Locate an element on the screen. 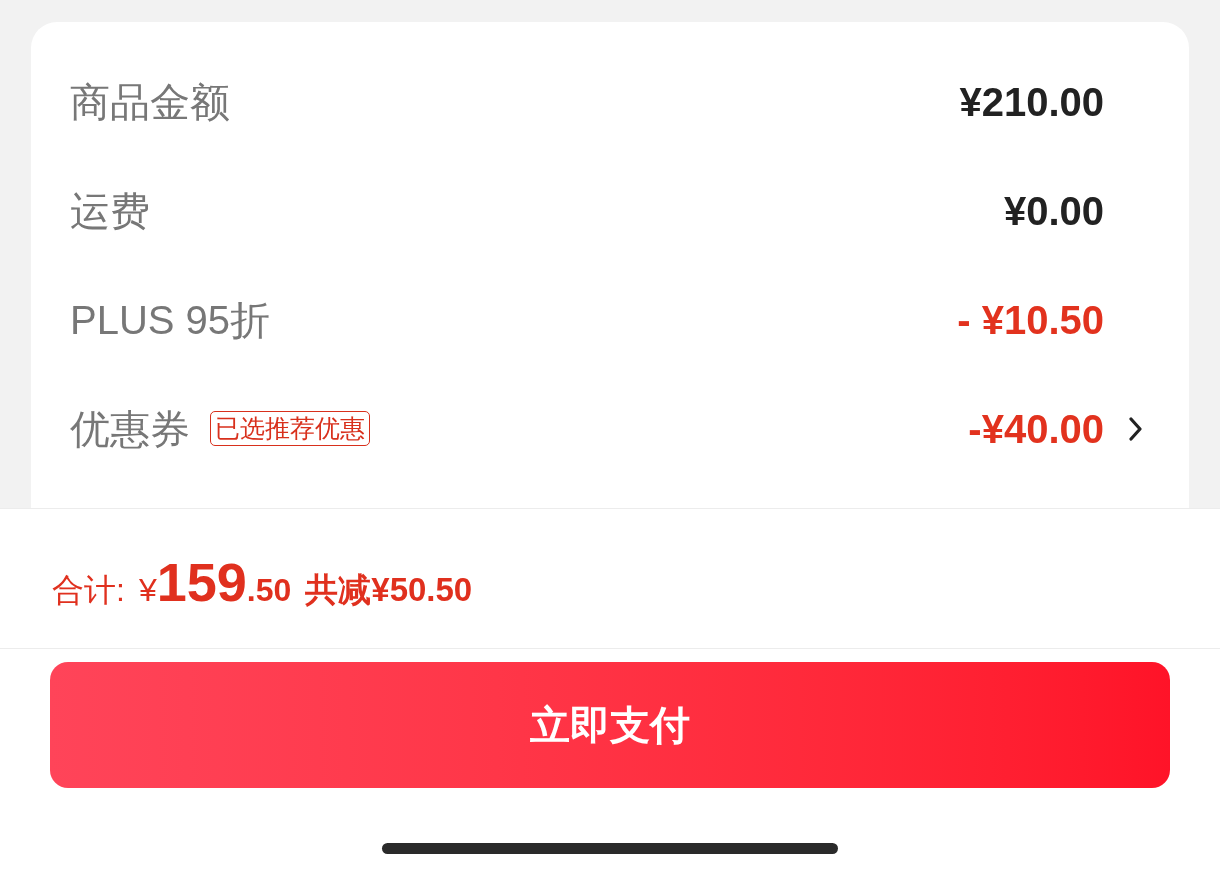 The width and height of the screenshot is (1220, 876). total-label: 合计: is located at coordinates (88, 589).